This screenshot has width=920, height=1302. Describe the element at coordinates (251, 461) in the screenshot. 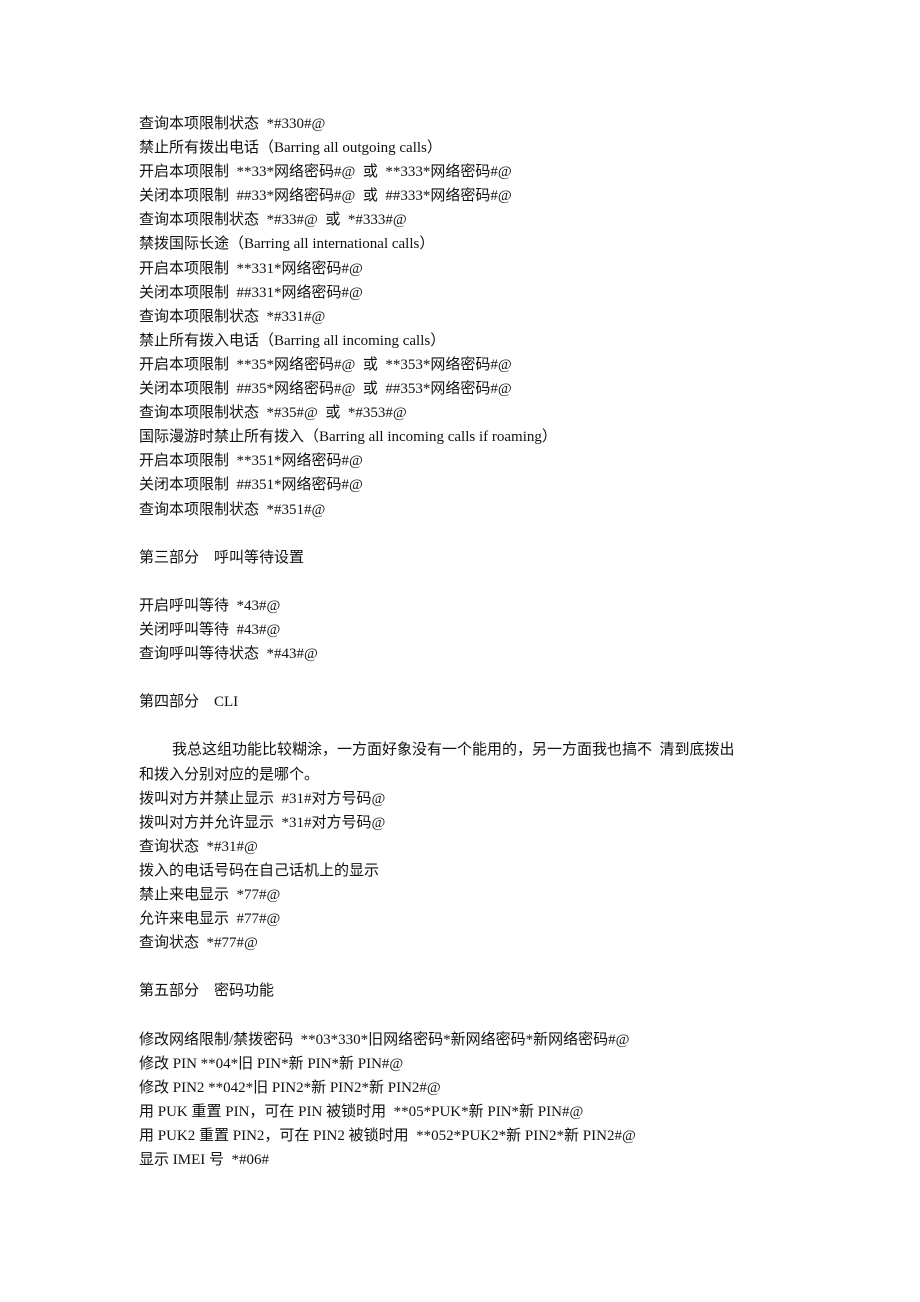

I see `text-line: 开启本项限制 **351*网络密码#@` at that location.